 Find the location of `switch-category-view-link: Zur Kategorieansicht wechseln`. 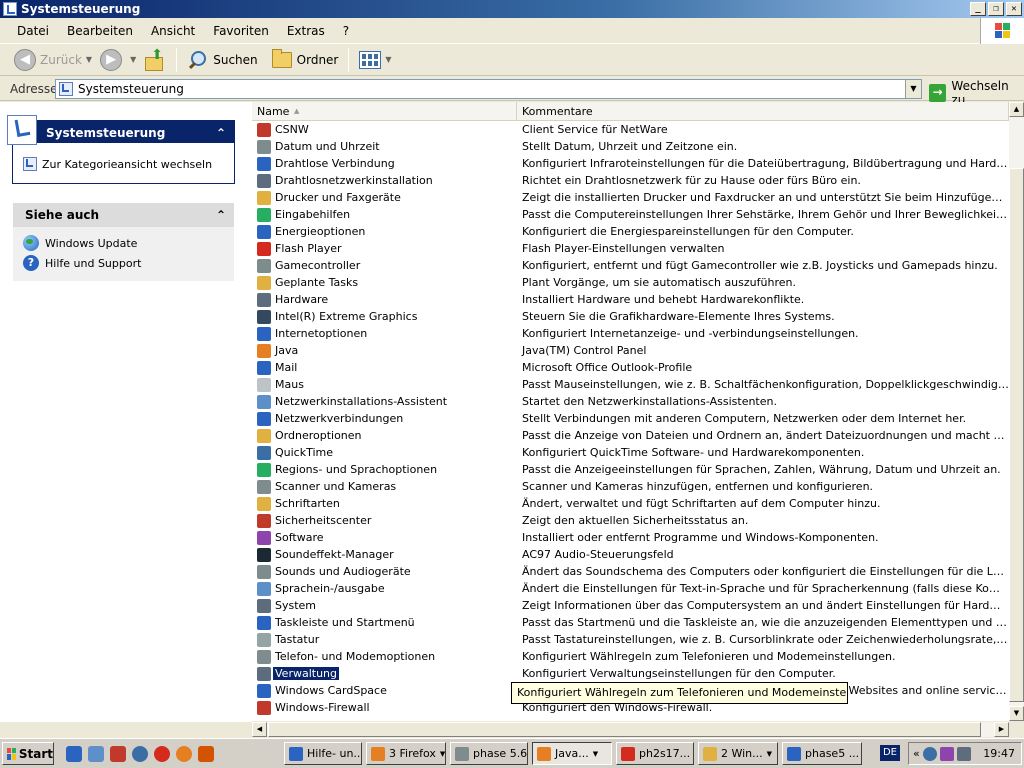

switch-category-view-link: Zur Kategorieansicht wechseln is located at coordinates (128, 164).